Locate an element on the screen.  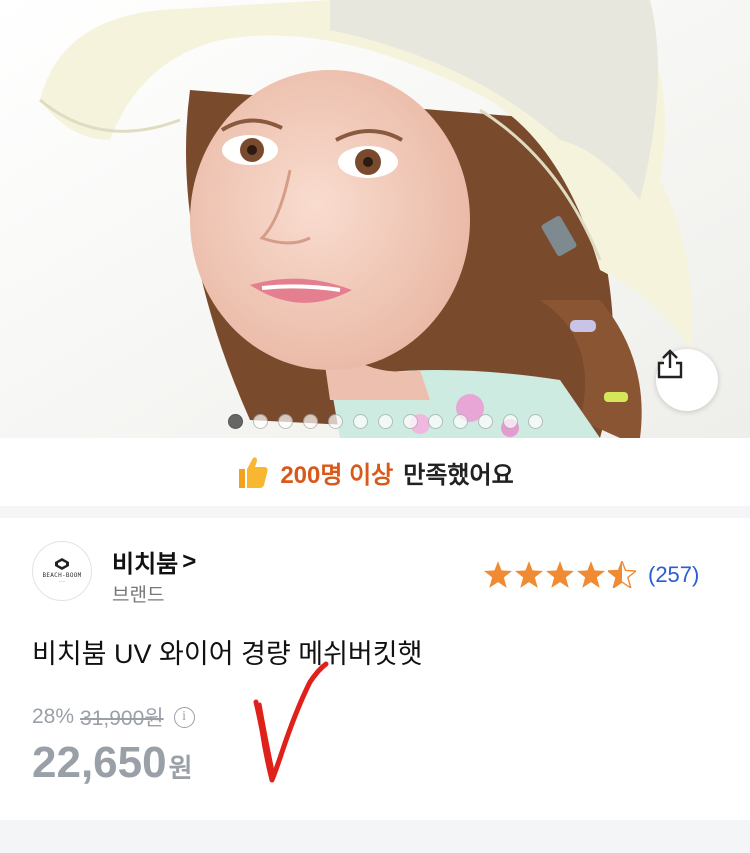
info-icon: i is located at coordinates (184, 717).